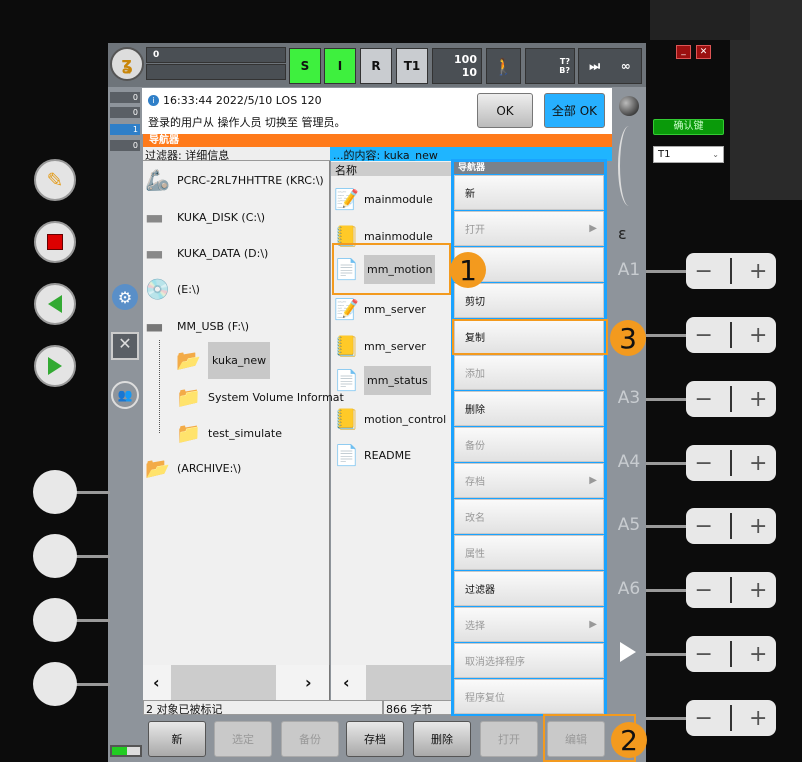 The width and height of the screenshot is (802, 762). Describe the element at coordinates (197, 326) in the screenshot. I see `tree-item: ▬ MM_USB (F:\)` at that location.